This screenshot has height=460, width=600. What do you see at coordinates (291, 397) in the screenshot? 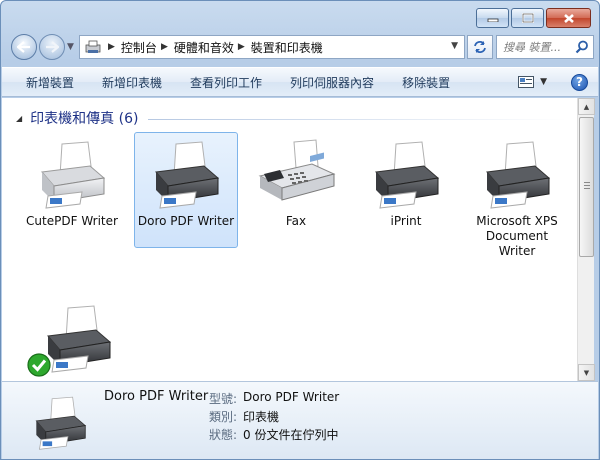
I see `details-value: Doro PDF Writer` at bounding box center [291, 397].